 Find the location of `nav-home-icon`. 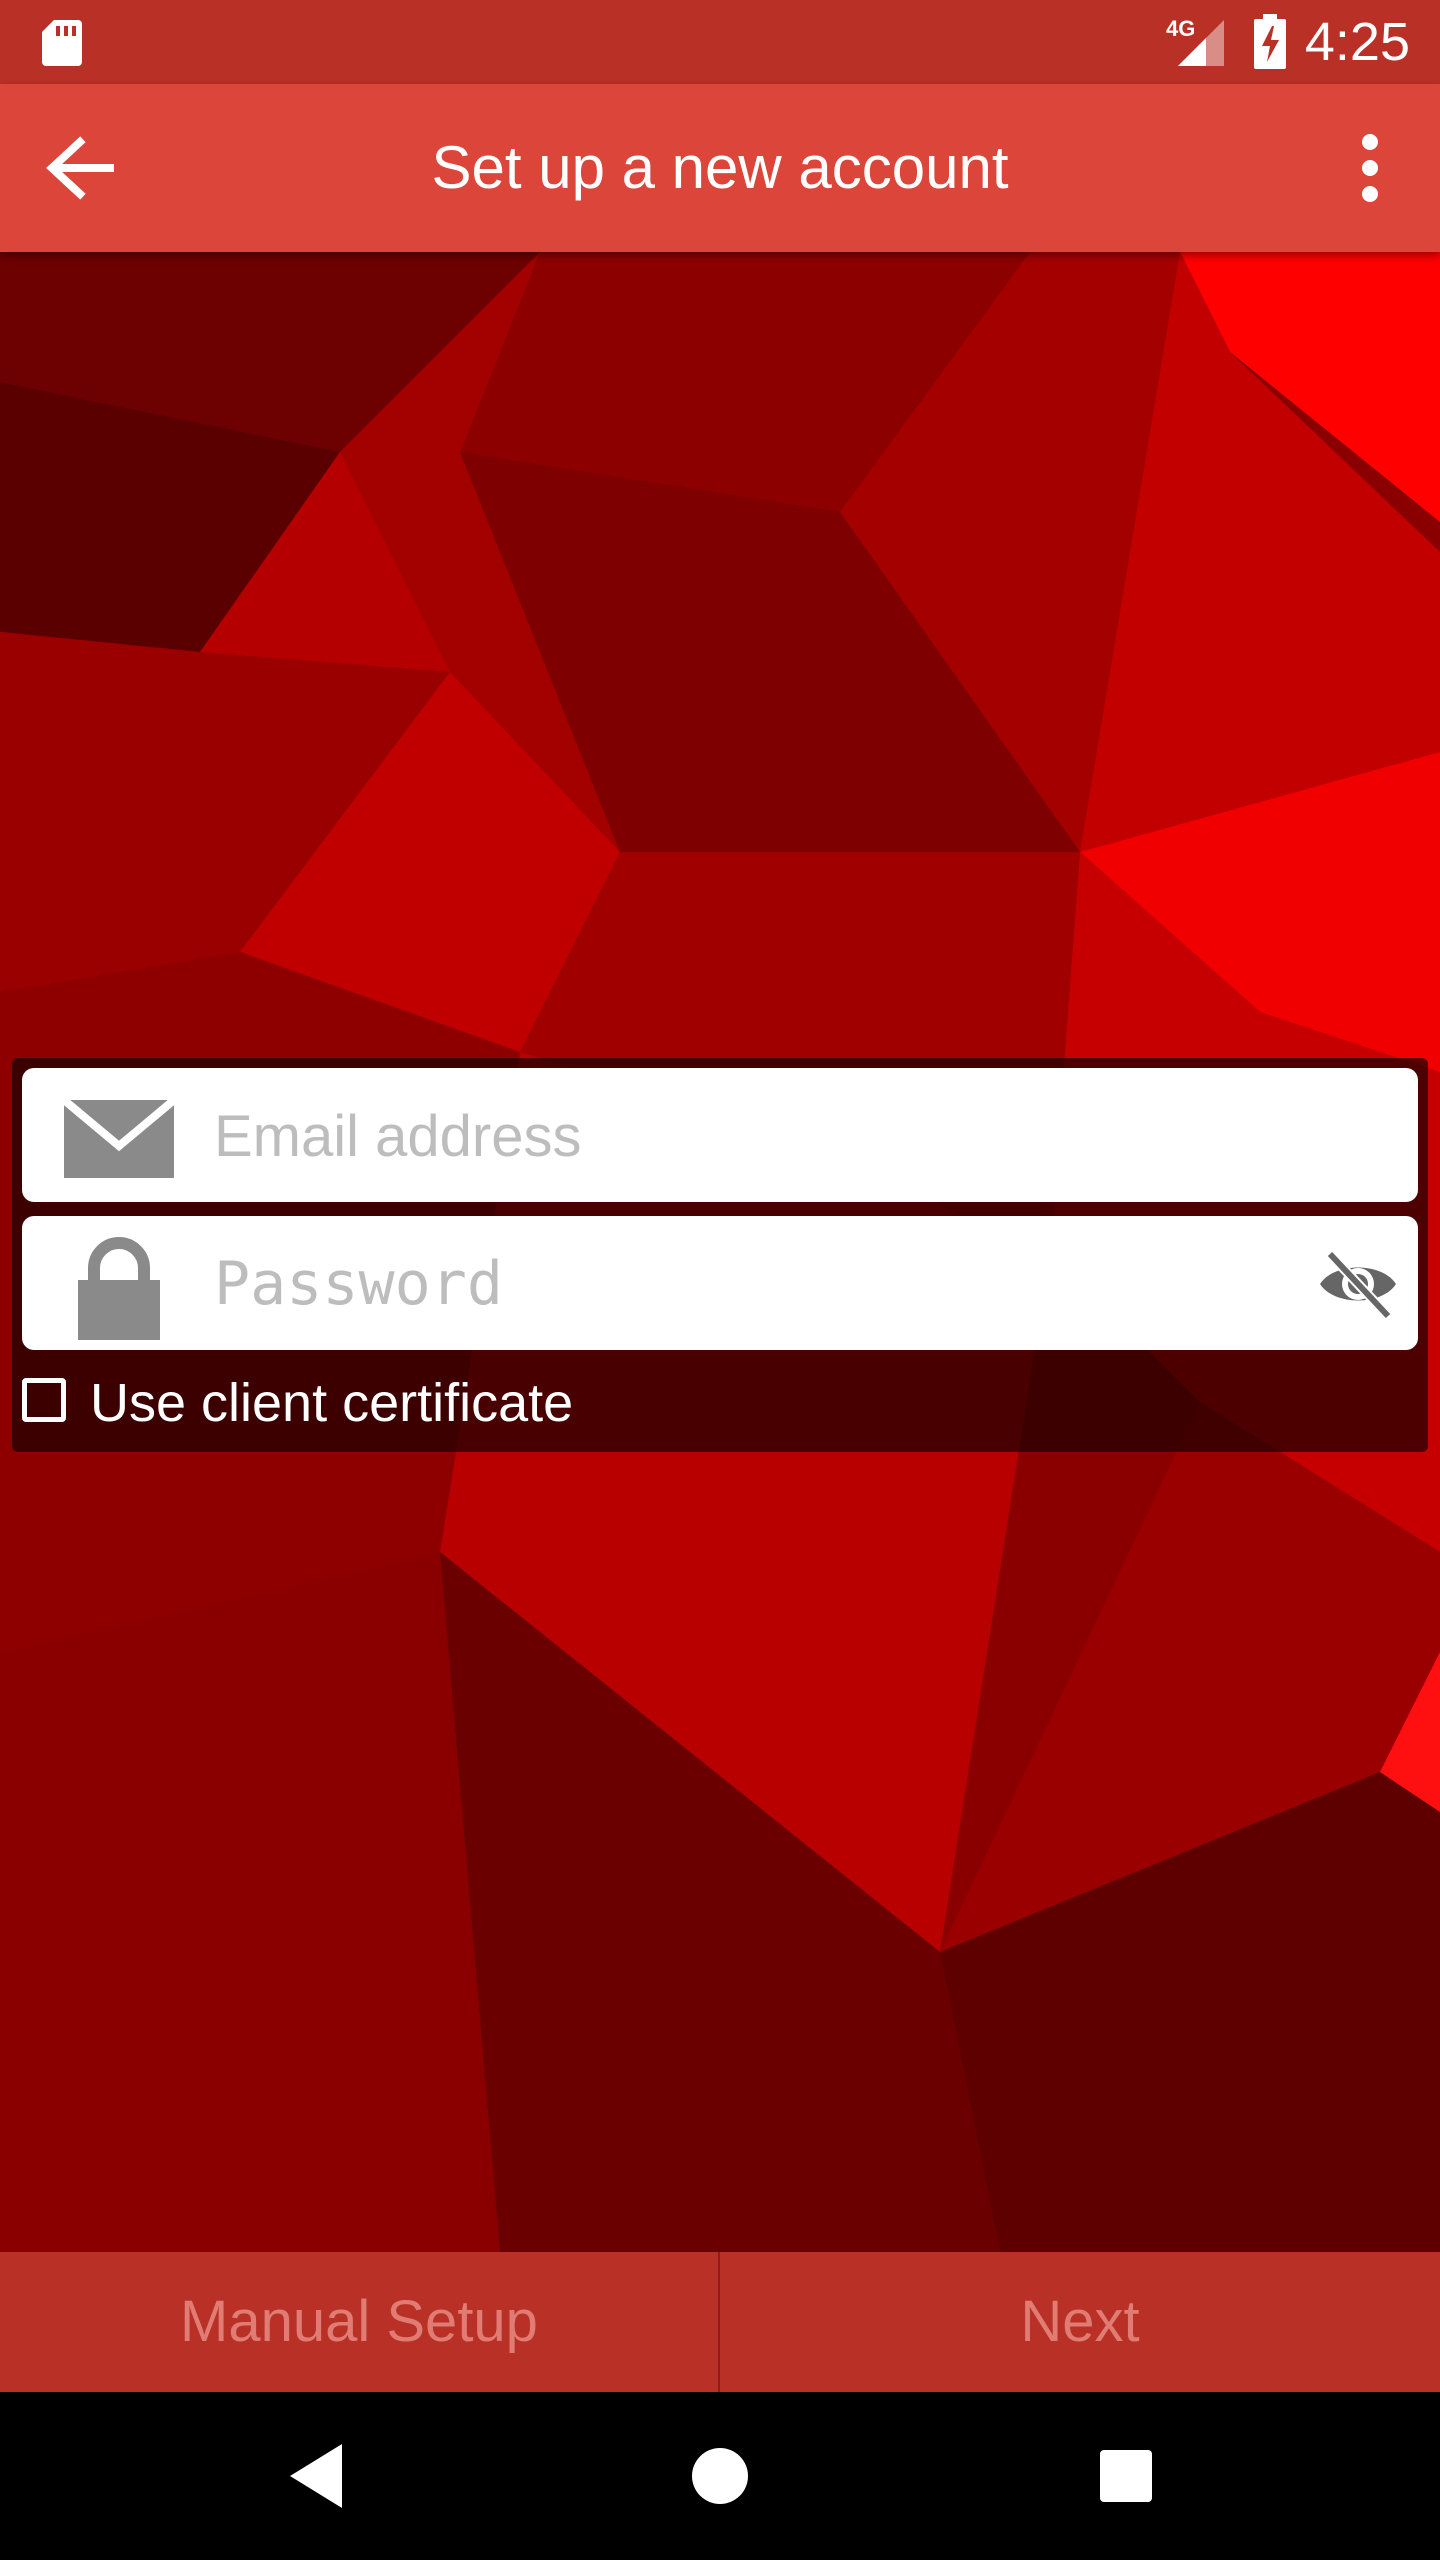

nav-home-icon is located at coordinates (720, 2476).